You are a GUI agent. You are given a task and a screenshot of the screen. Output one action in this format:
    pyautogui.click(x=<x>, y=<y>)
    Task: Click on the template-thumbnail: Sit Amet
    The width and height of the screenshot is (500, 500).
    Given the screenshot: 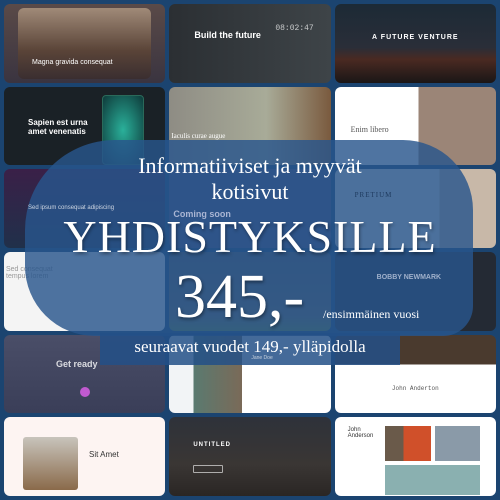 What is the action you would take?
    pyautogui.click(x=85, y=456)
    